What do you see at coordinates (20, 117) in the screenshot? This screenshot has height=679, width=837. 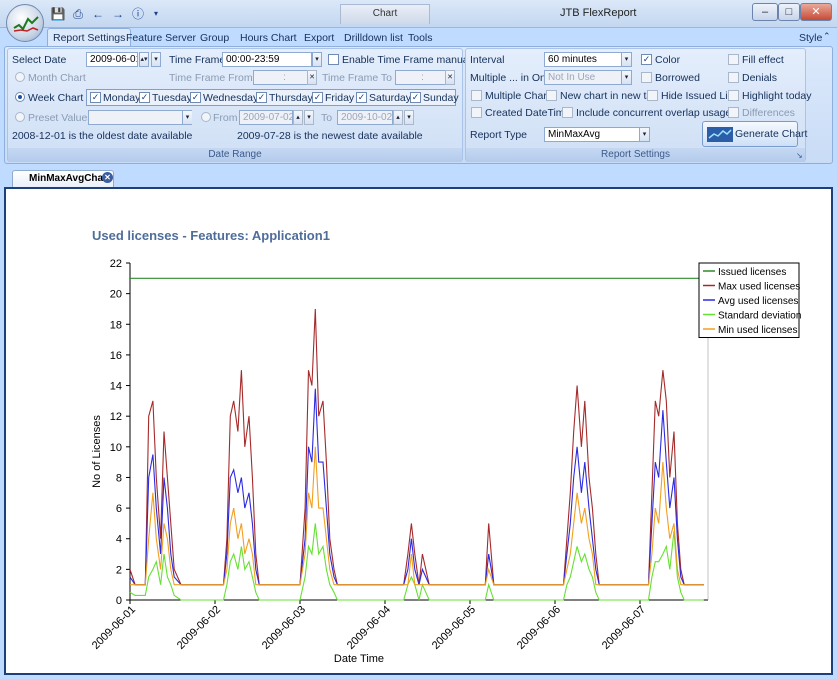 I see `preset-values-radio` at bounding box center [20, 117].